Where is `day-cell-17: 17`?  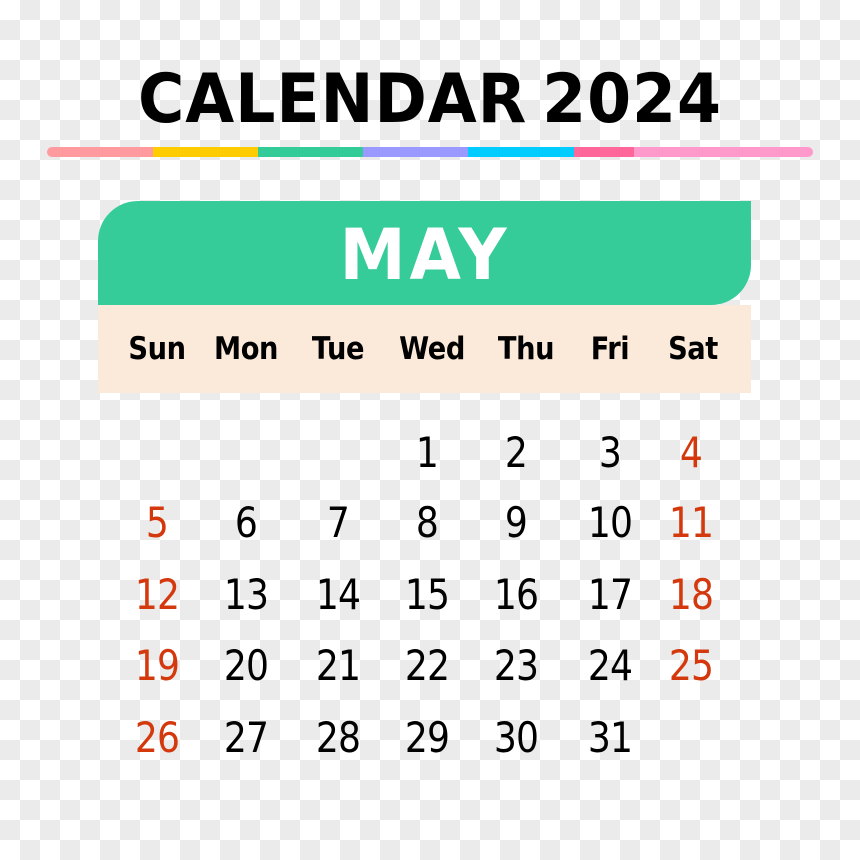 day-cell-17: 17 is located at coordinates (610, 594).